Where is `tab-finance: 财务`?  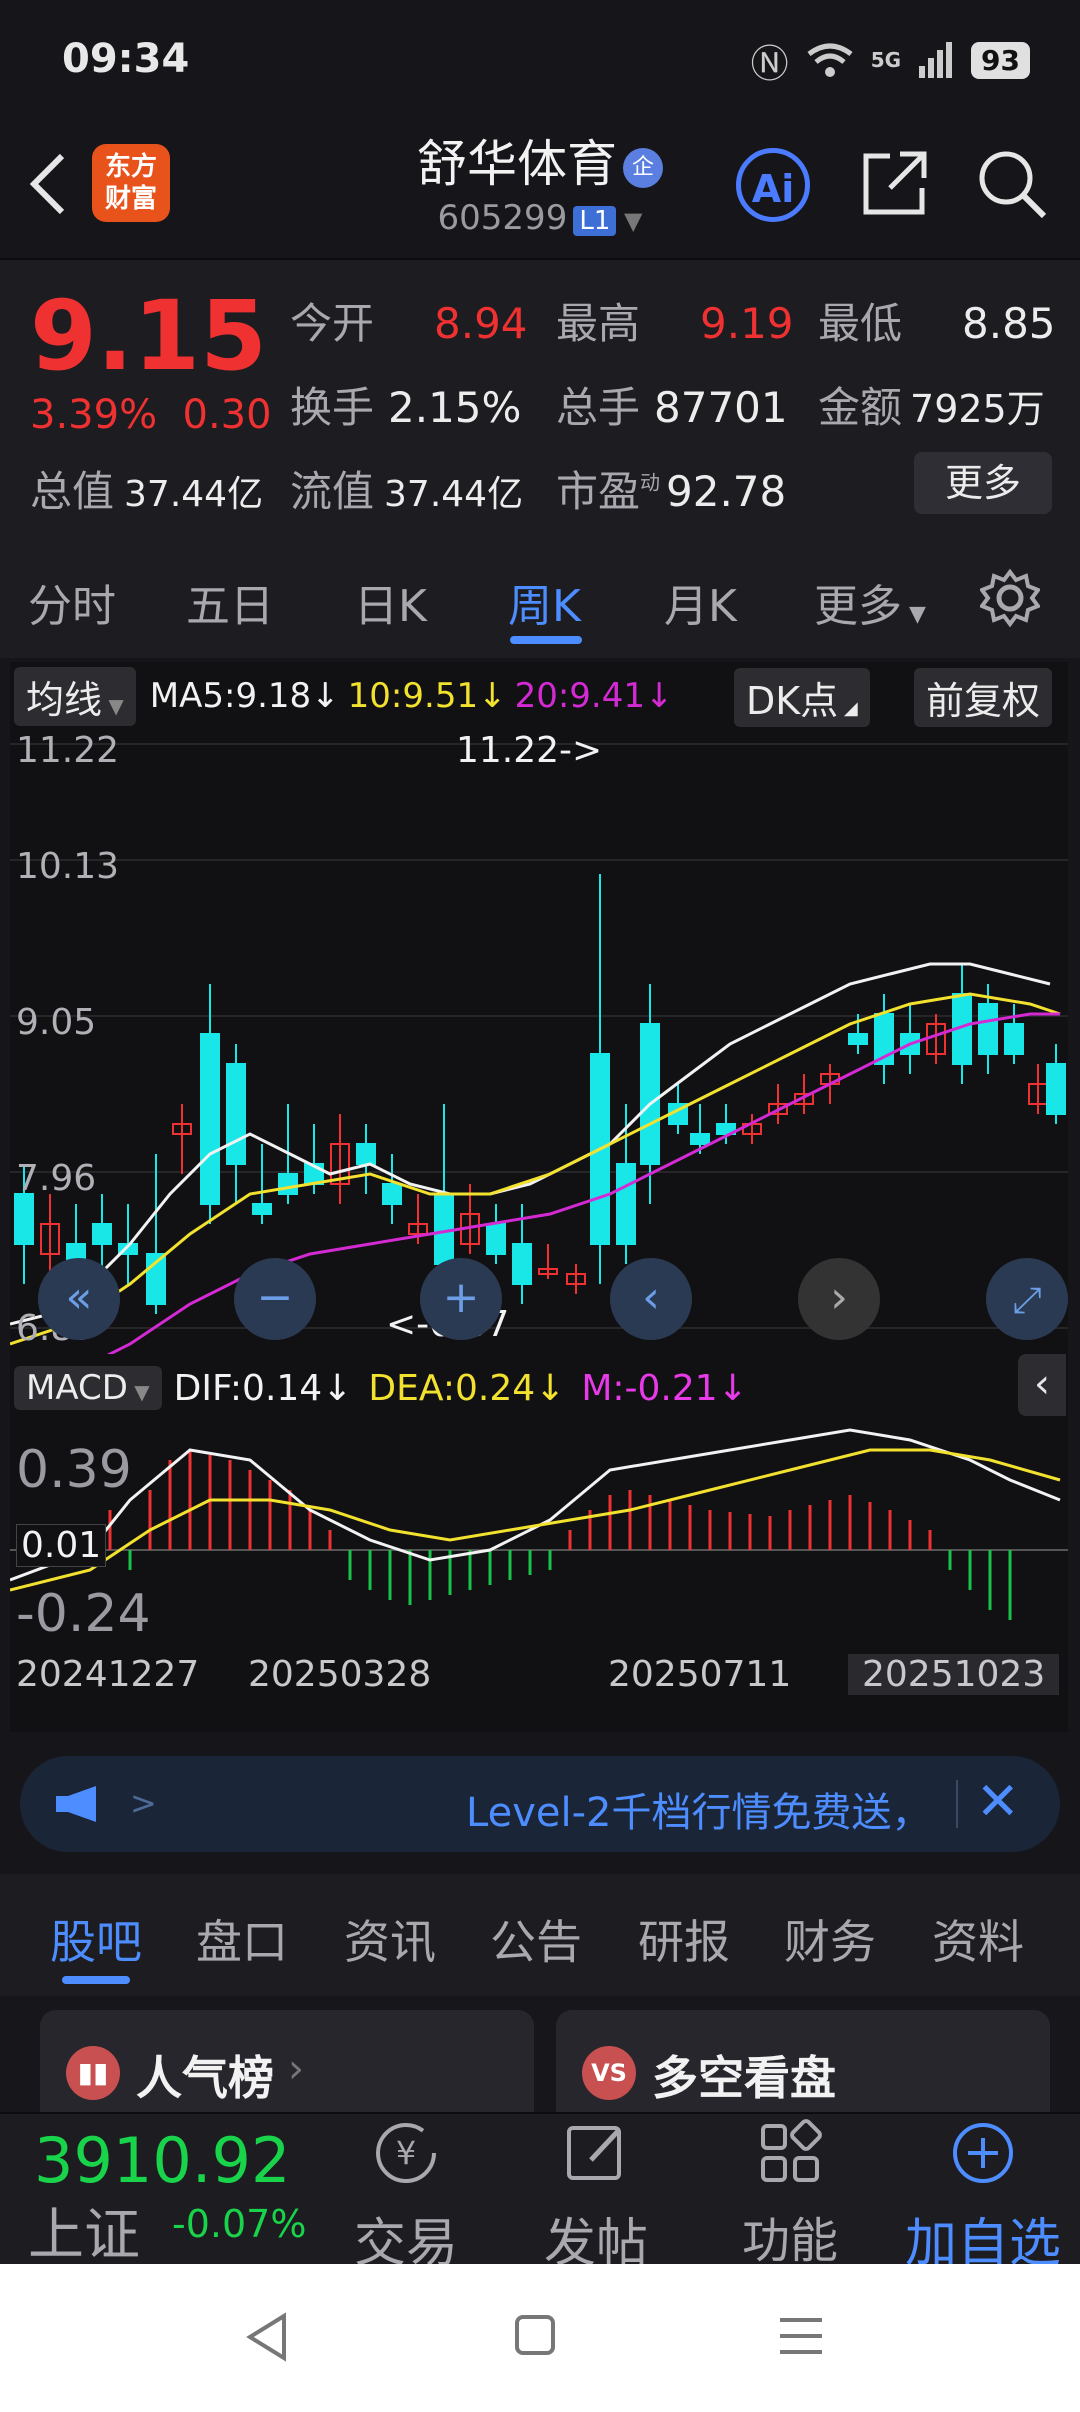 tab-finance: 财务 is located at coordinates (830, 1939).